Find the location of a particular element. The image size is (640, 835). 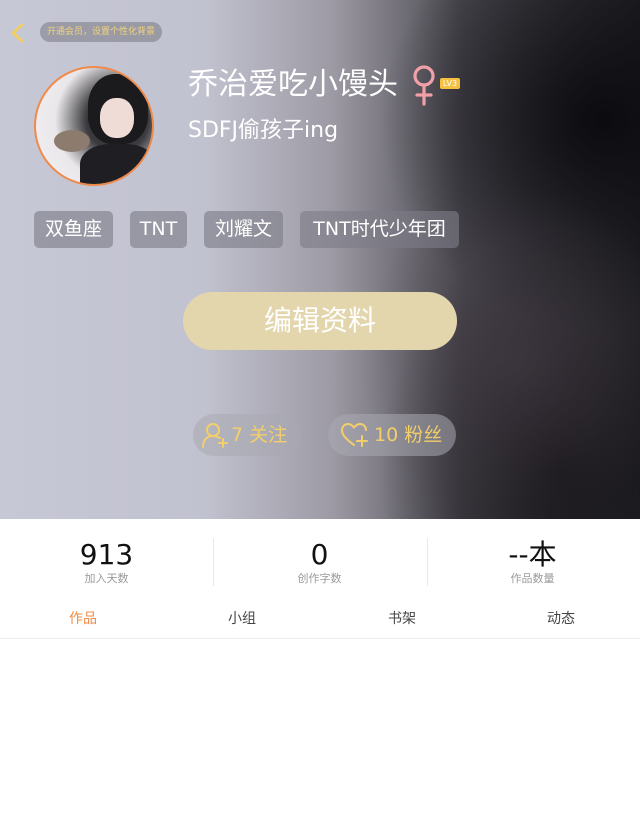

stat-value: 0 is located at coordinates (319, 554).